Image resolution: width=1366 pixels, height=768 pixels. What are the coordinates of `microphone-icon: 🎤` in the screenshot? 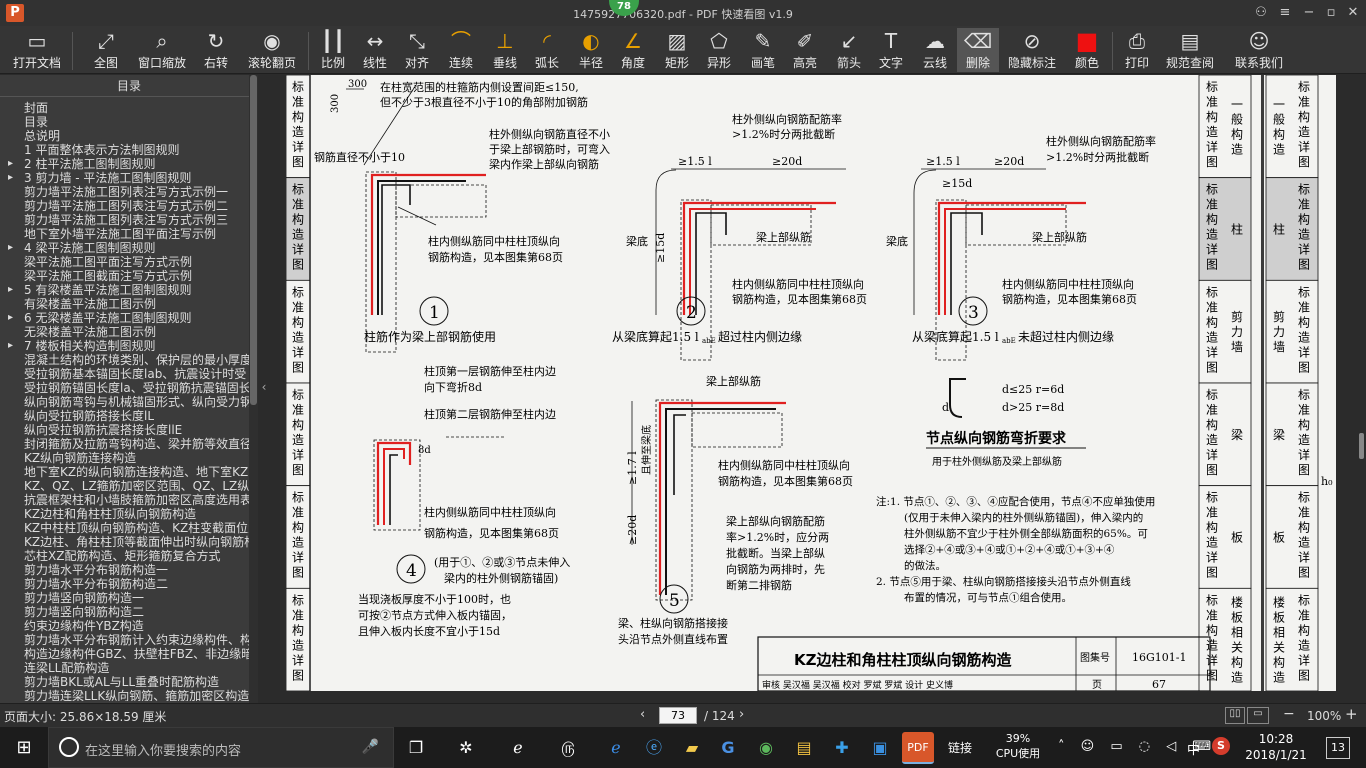 It's located at (370, 747).